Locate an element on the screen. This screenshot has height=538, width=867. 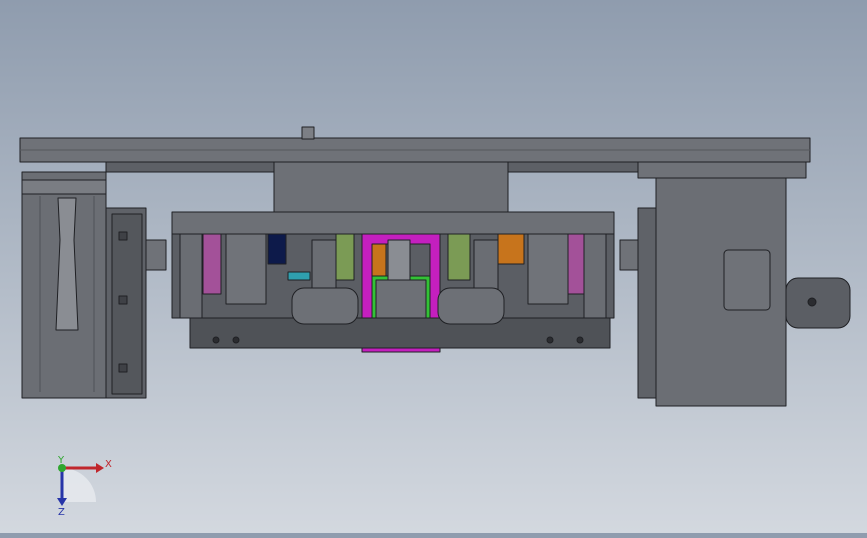
left-olive-part is located at coordinates (345, 257).